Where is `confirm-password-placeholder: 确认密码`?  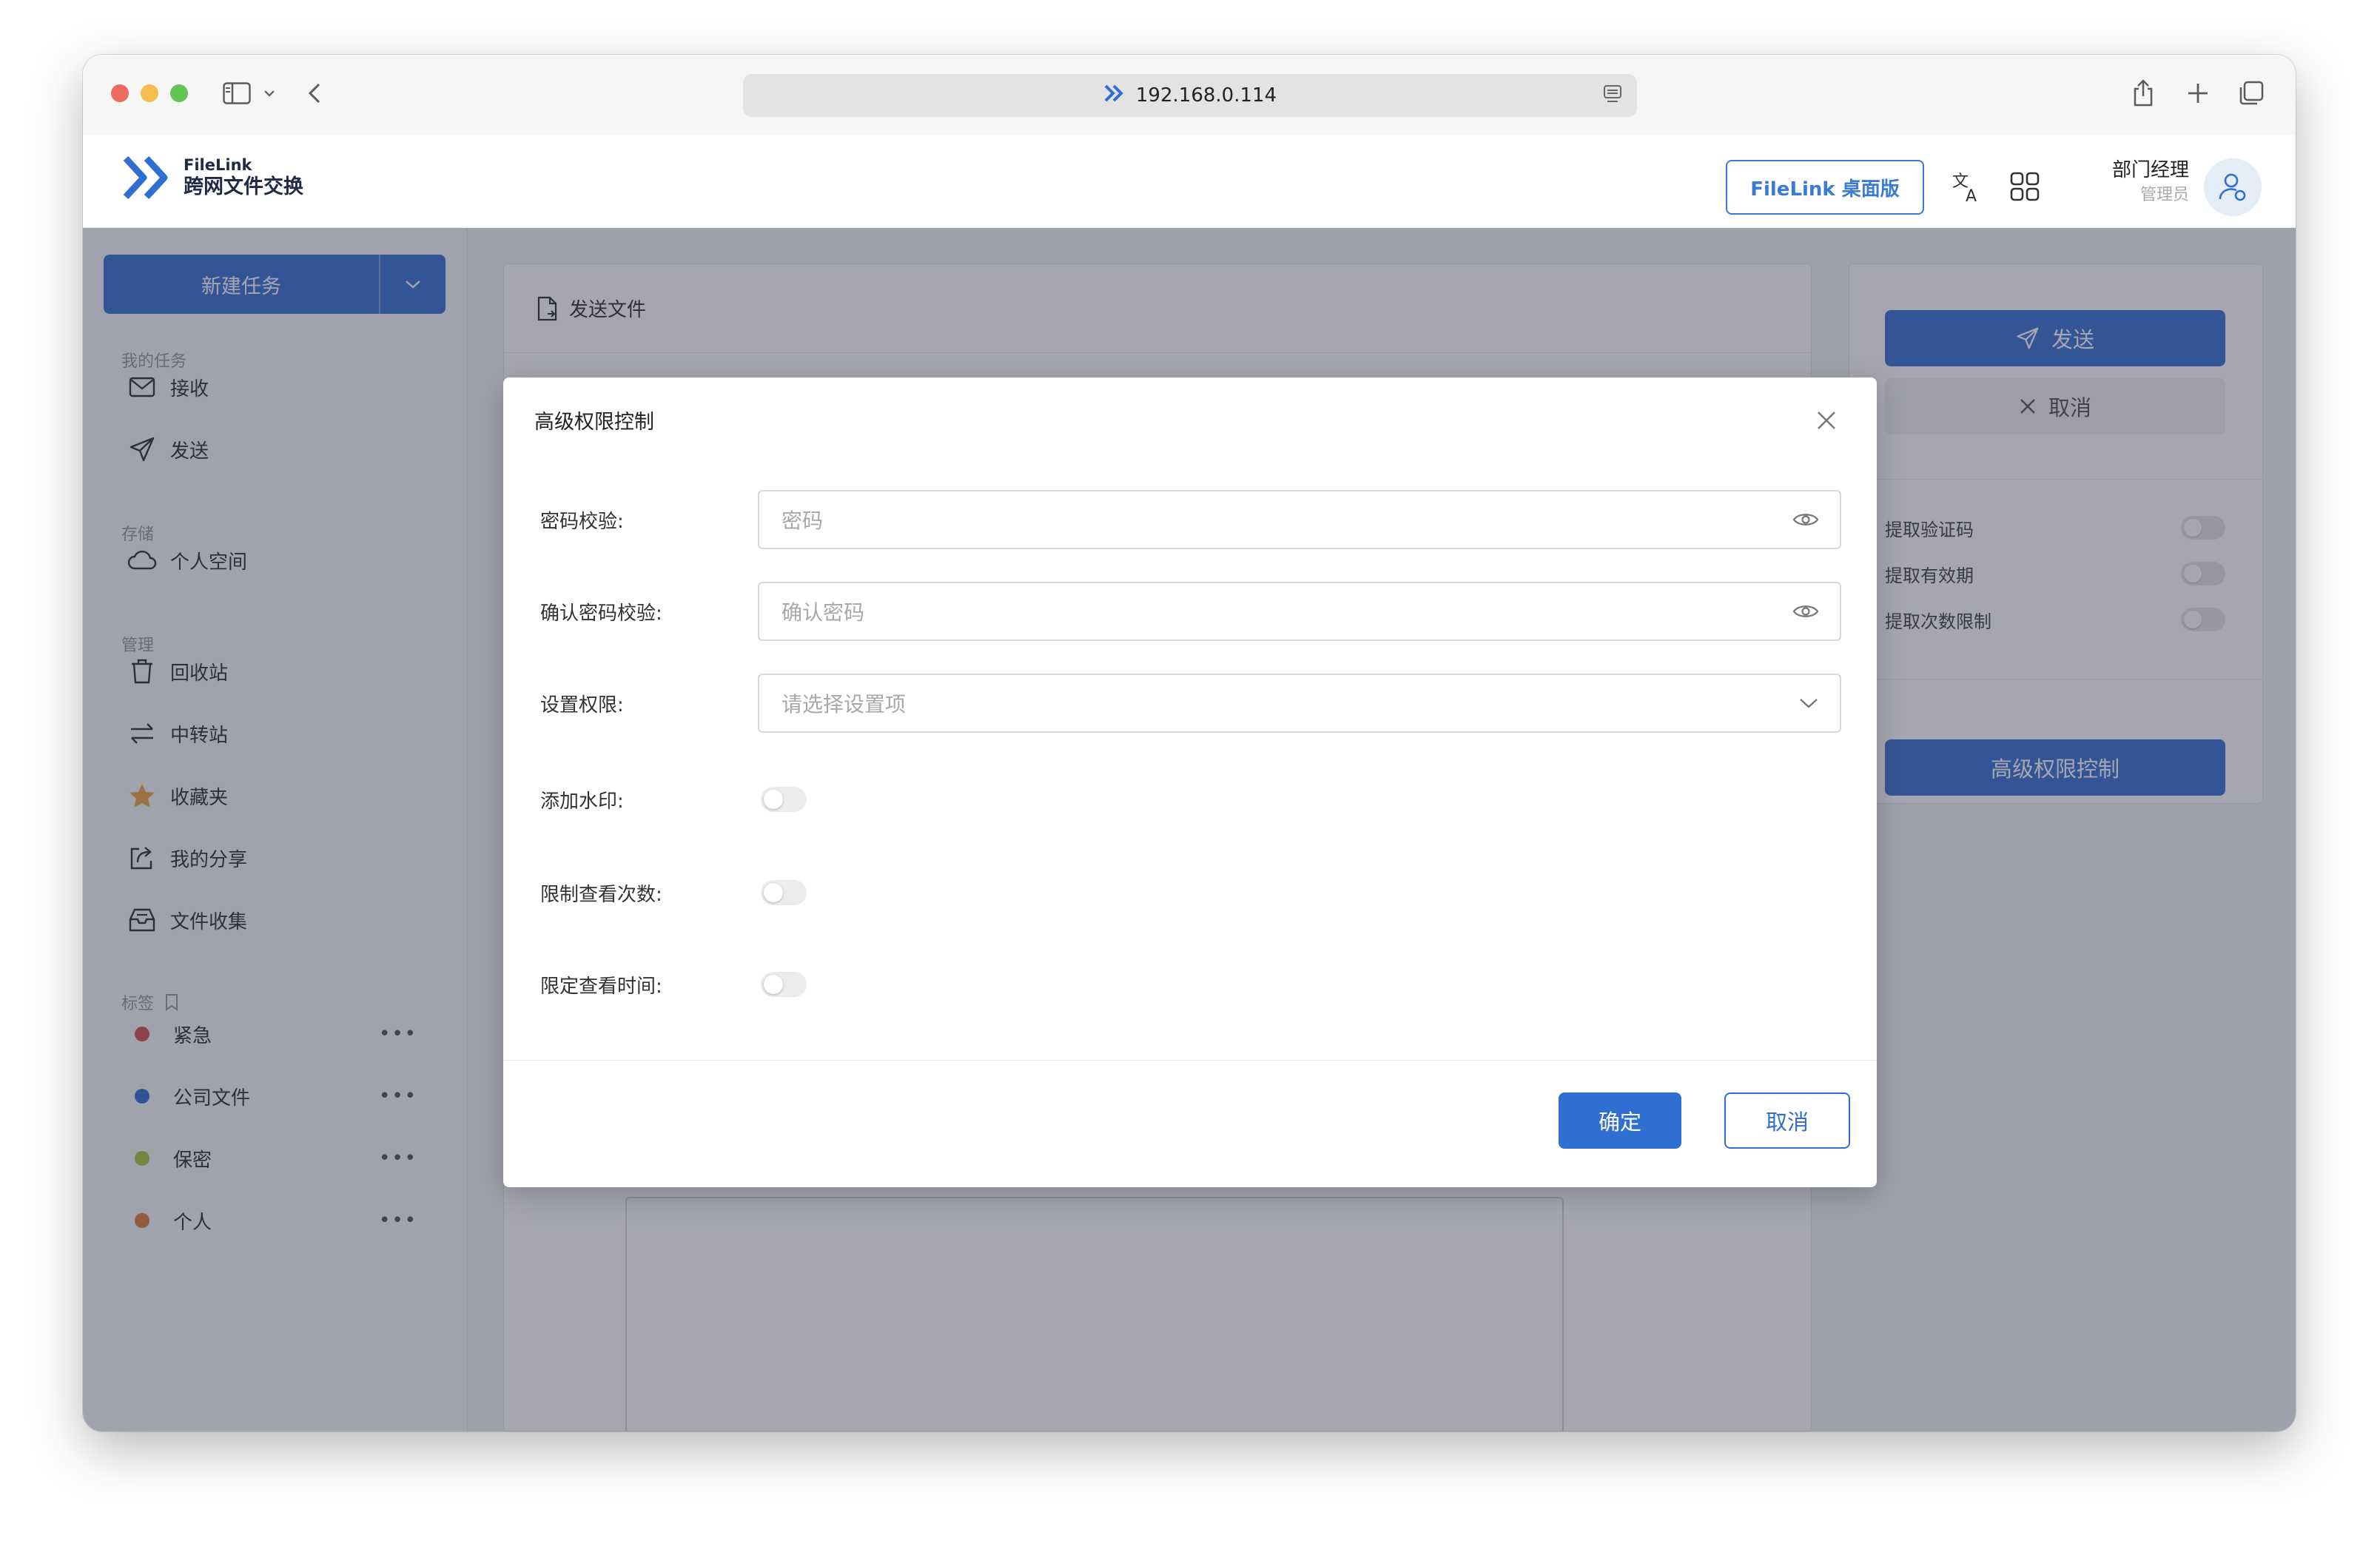
confirm-password-placeholder: 确认密码 is located at coordinates (823, 612).